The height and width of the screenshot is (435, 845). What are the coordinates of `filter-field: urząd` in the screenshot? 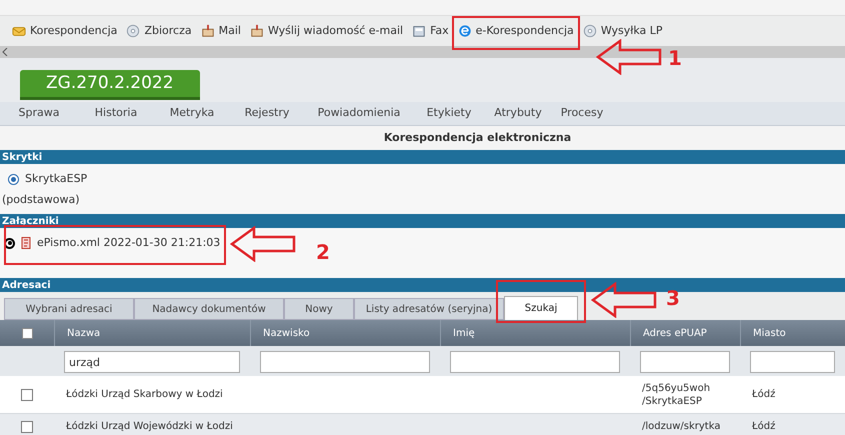 It's located at (152, 362).